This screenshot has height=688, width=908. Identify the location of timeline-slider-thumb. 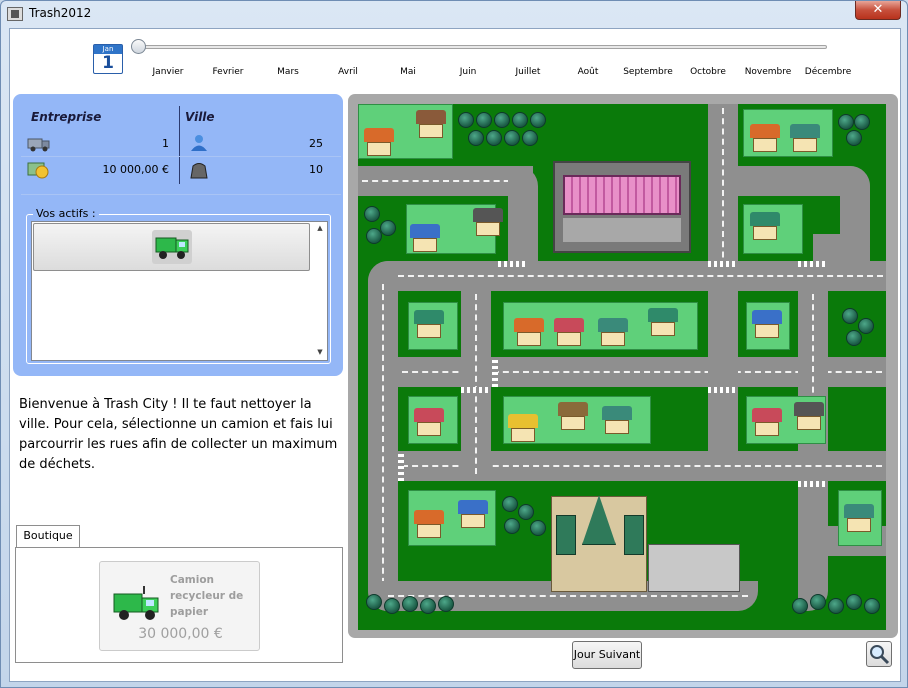
(138, 46).